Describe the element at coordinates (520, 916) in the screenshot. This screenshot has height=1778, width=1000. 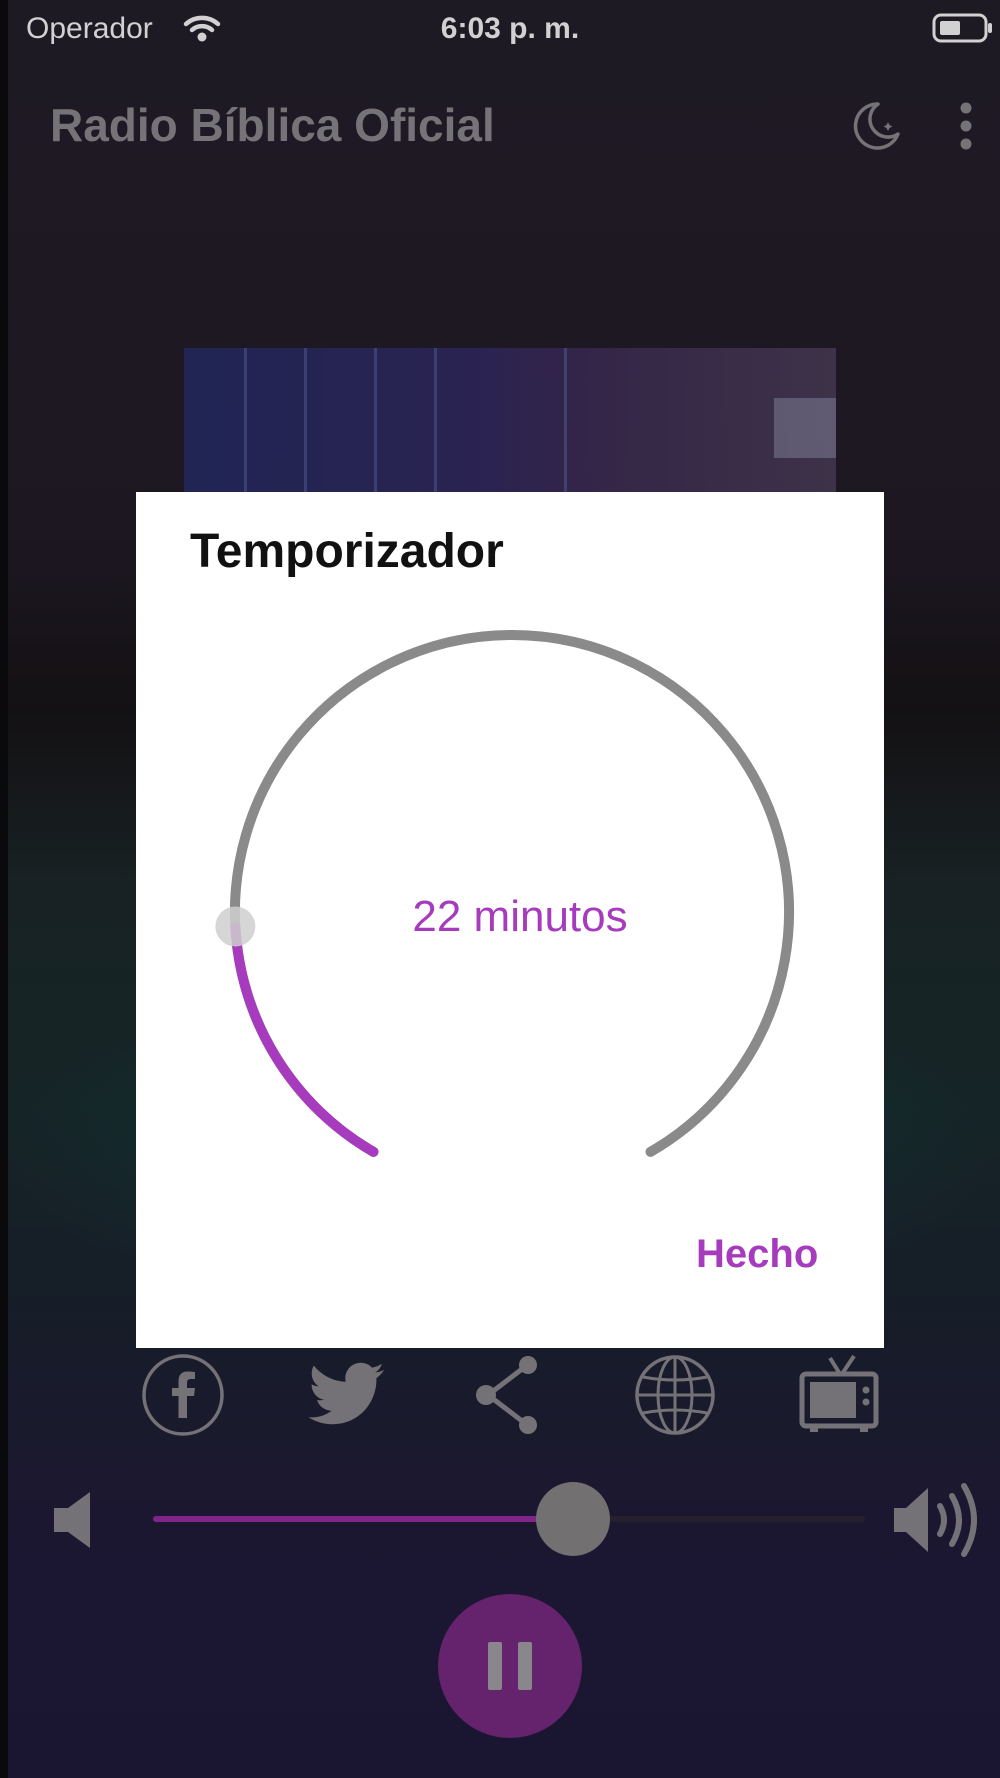
I see `timer-value-label: 22 minutos` at that location.